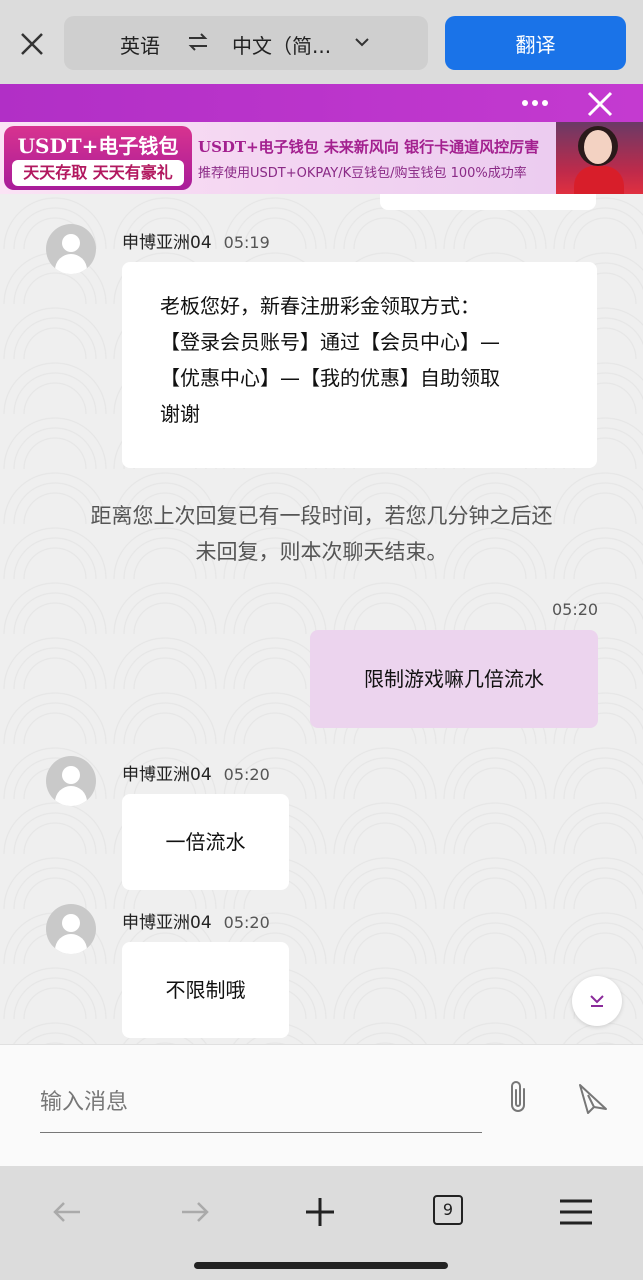  What do you see at coordinates (330, 378) in the screenshot?
I see `message-line: 【优惠中心】—【我的优惠】自助领取` at bounding box center [330, 378].